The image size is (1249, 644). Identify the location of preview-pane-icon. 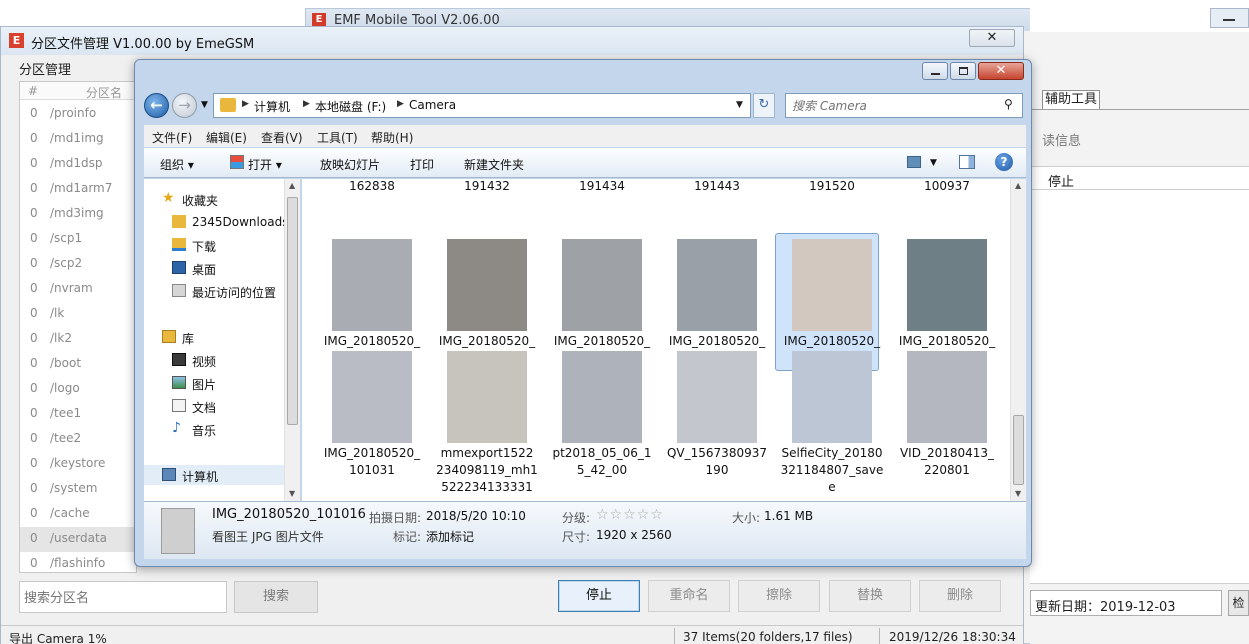
(967, 162).